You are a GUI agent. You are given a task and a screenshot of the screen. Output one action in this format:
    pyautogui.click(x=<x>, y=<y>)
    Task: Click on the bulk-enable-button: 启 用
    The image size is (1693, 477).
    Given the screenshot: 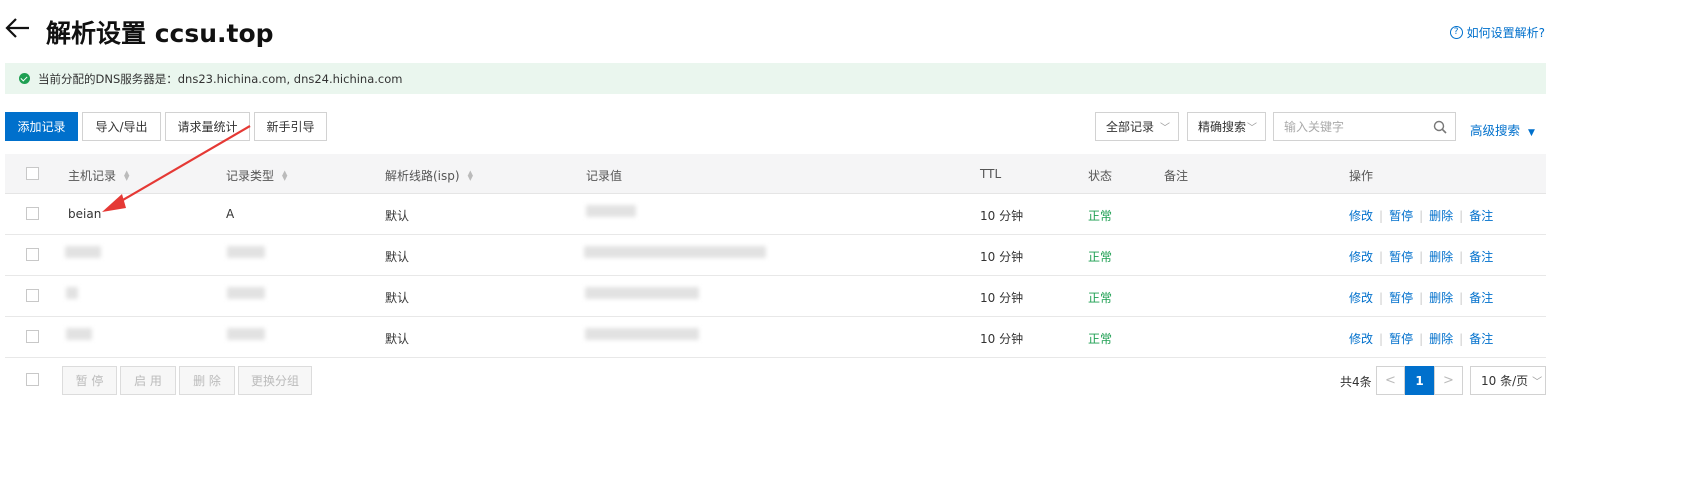 What is the action you would take?
    pyautogui.click(x=148, y=380)
    